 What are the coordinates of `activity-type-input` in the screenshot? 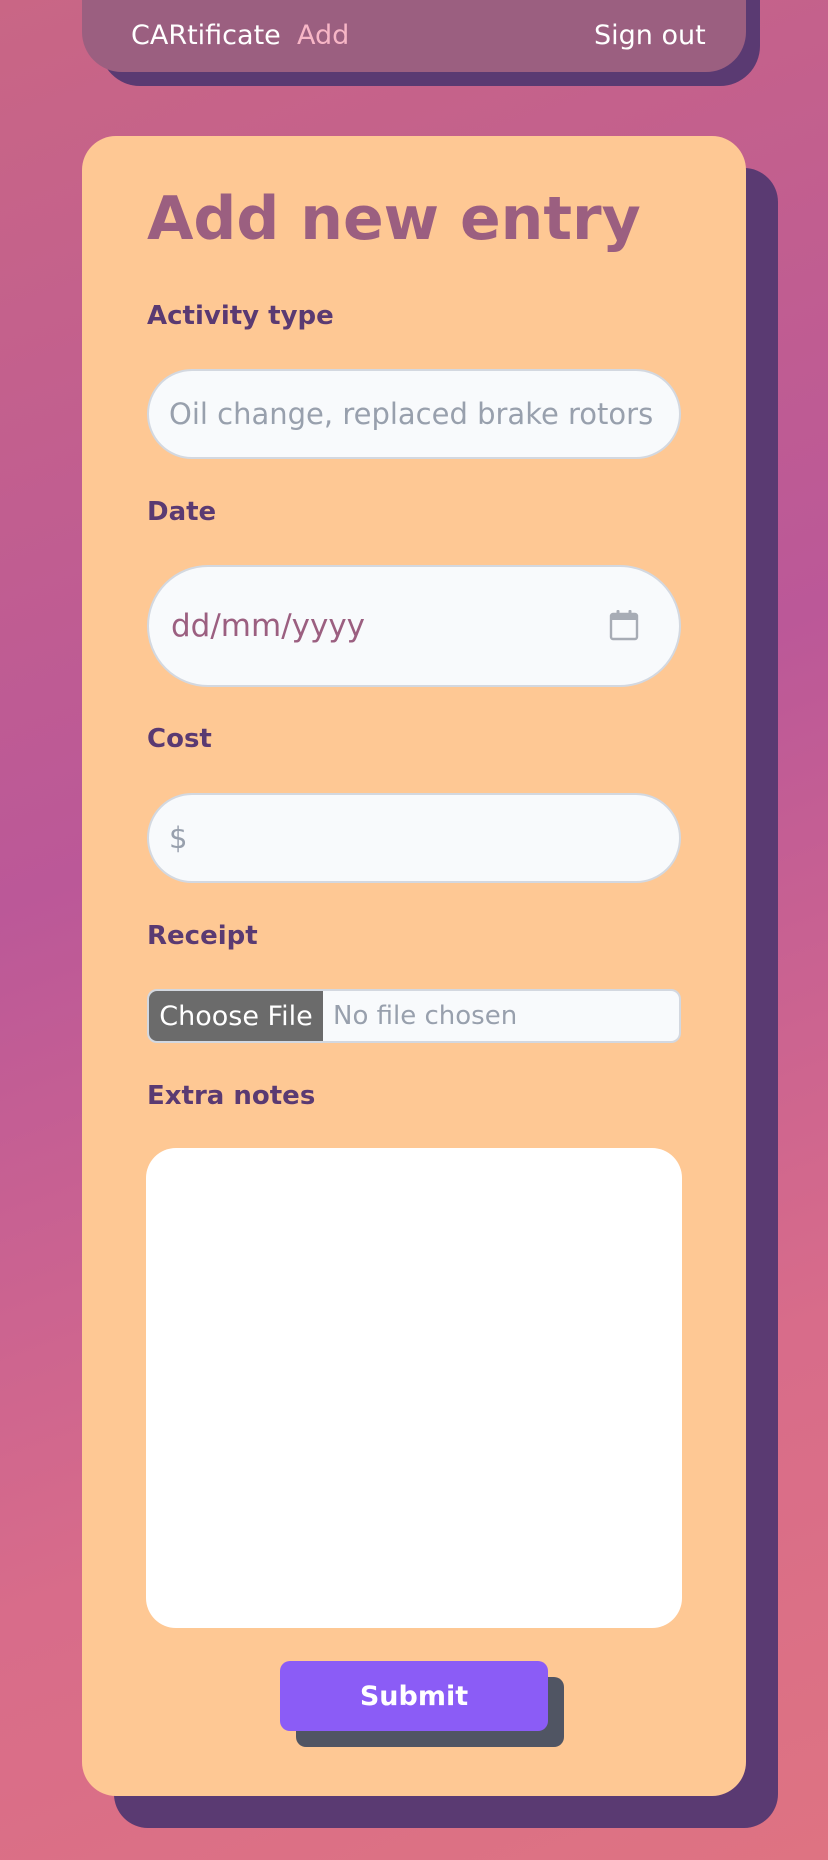 It's located at (414, 414).